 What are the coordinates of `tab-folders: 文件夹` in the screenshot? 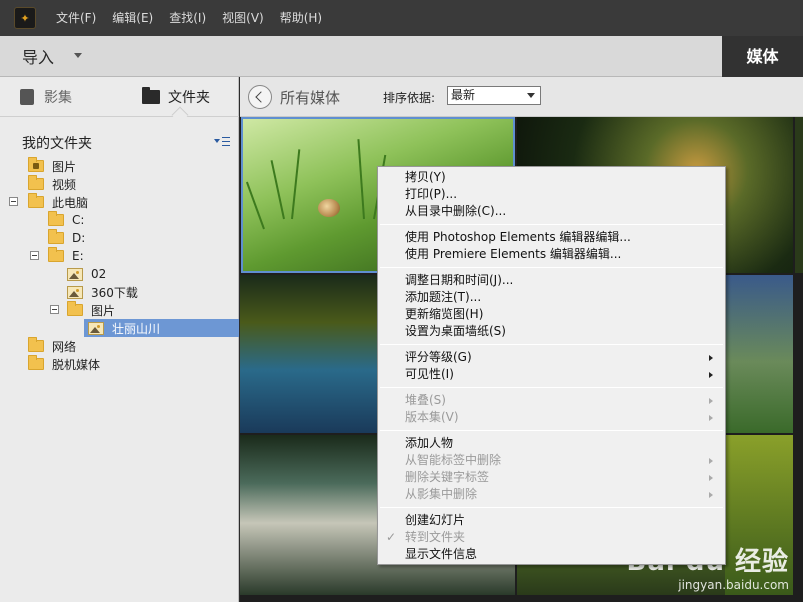 It's located at (176, 97).